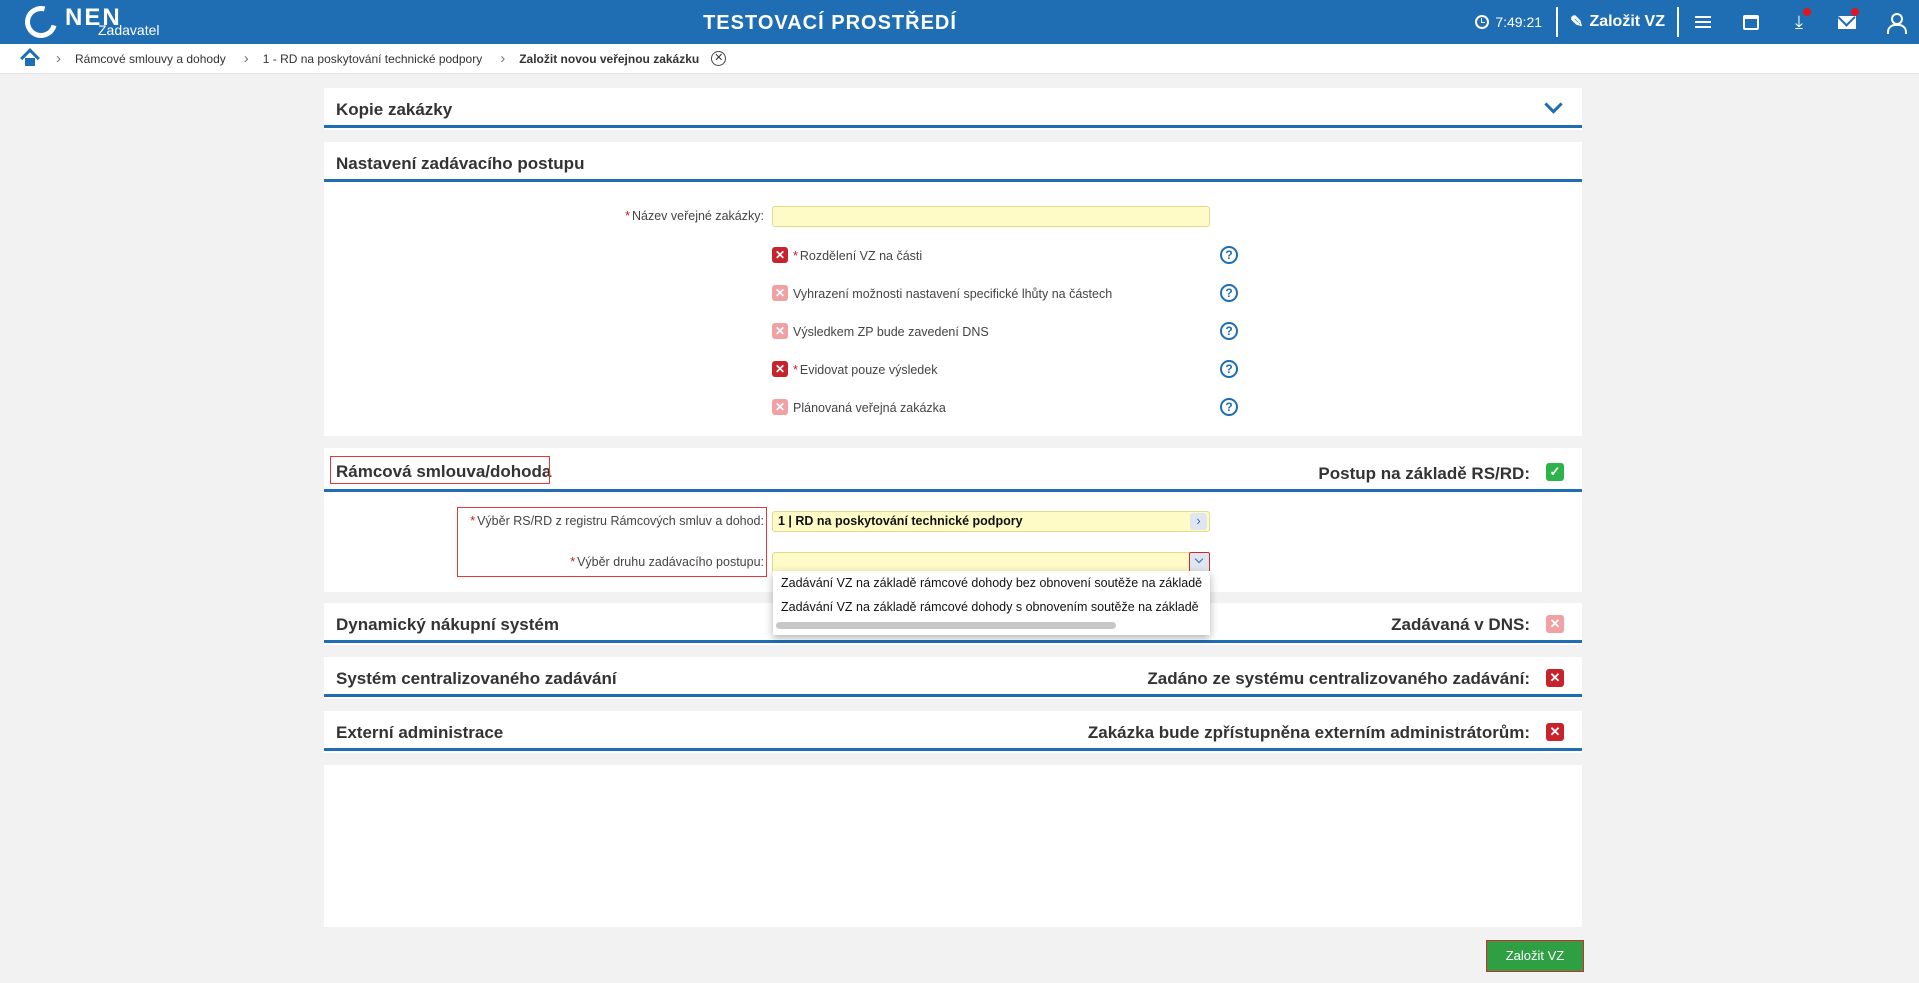 This screenshot has height=983, width=1919. Describe the element at coordinates (991, 216) in the screenshot. I see `name-field` at that location.